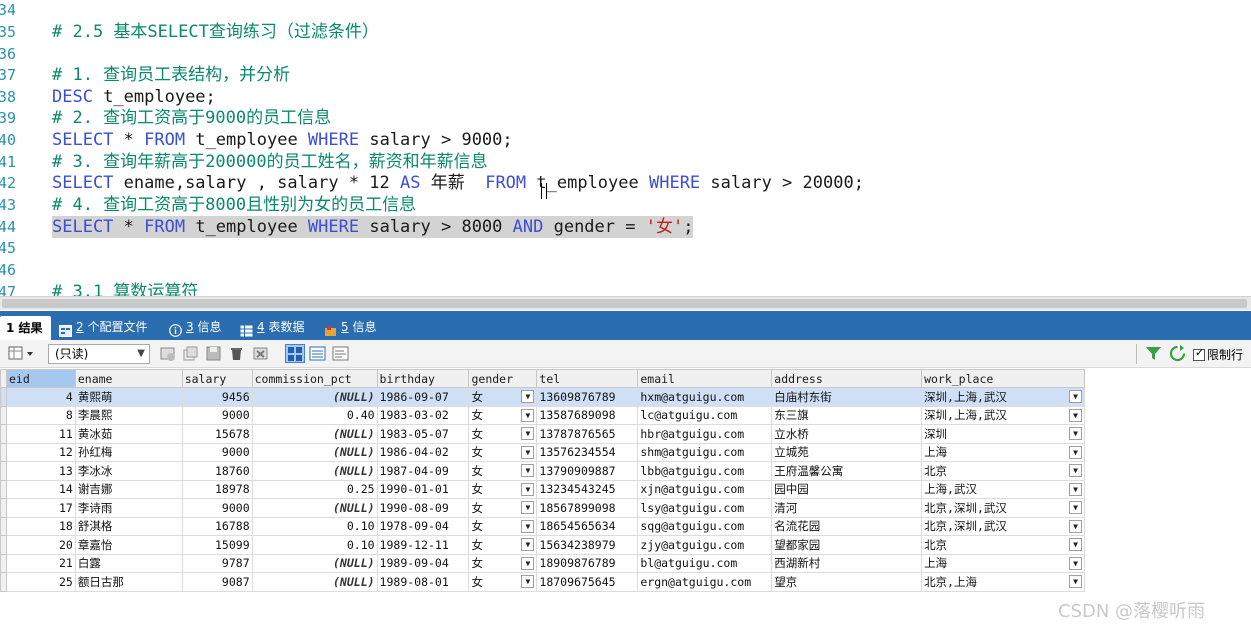 The height and width of the screenshot is (631, 1251). What do you see at coordinates (587, 508) in the screenshot?
I see `cell-tel: 18567899098` at bounding box center [587, 508].